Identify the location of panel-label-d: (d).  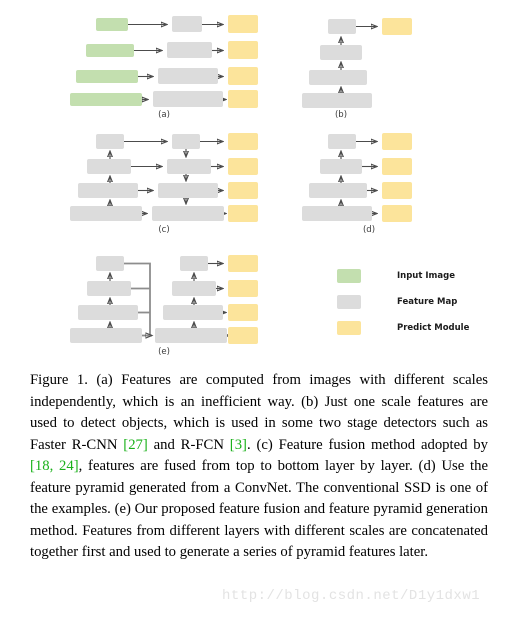
(369, 230).